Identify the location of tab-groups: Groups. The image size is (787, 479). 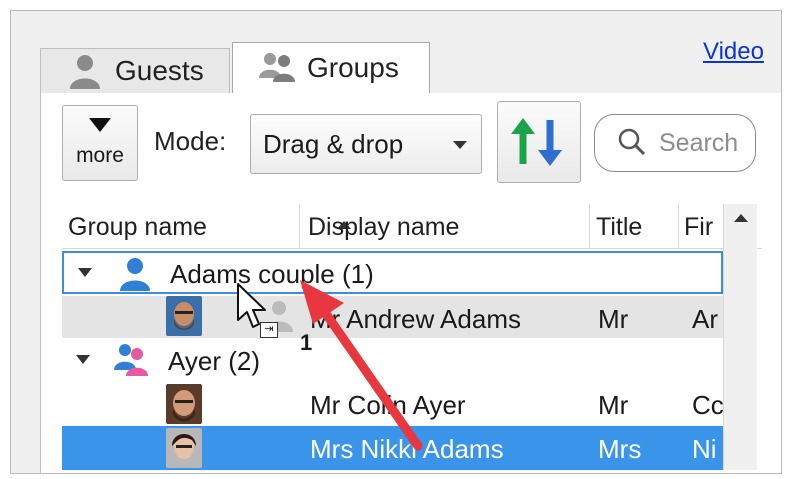
(331, 67).